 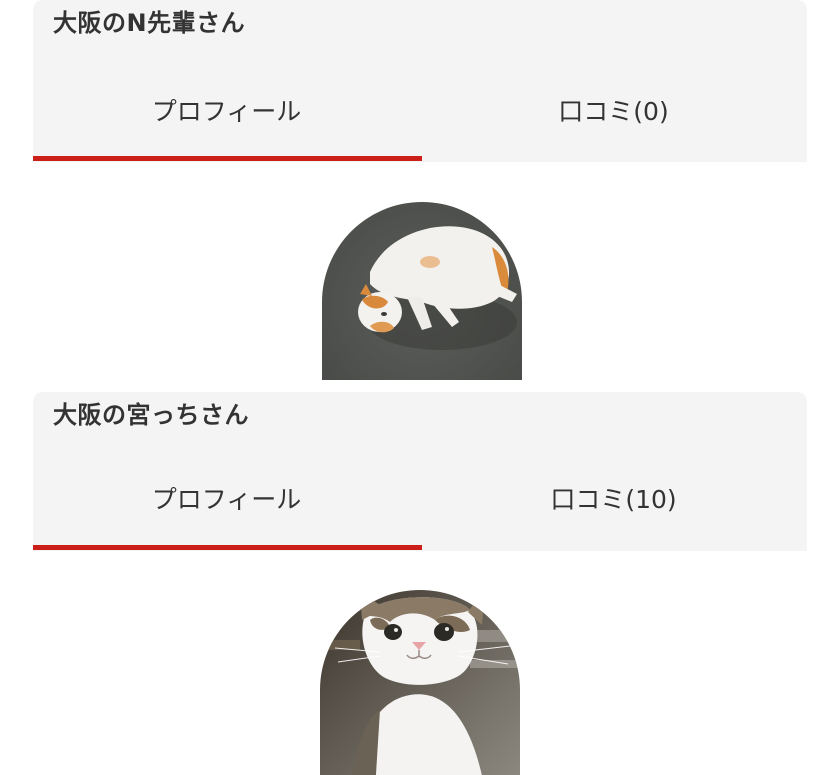 What do you see at coordinates (613, 498) in the screenshot?
I see `tab-reviews: 口コミ(10)` at bounding box center [613, 498].